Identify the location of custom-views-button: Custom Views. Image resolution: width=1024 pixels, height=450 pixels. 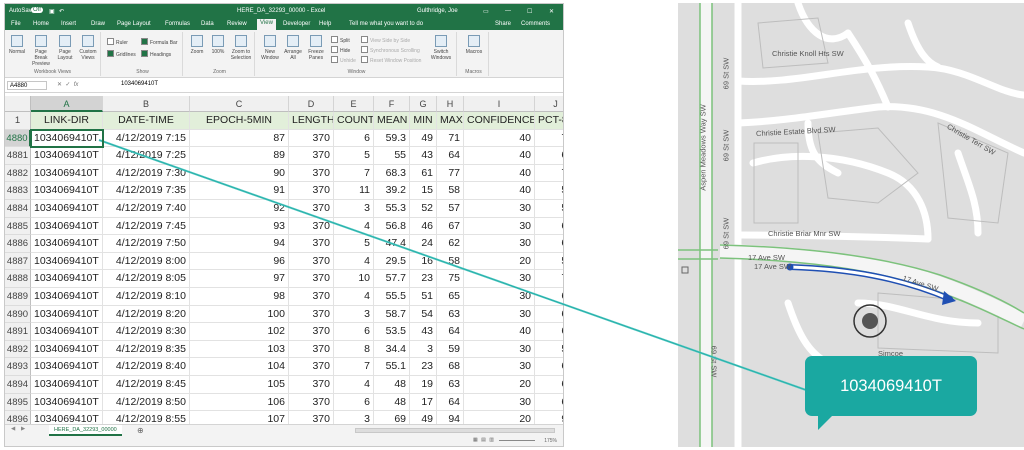
(88, 48).